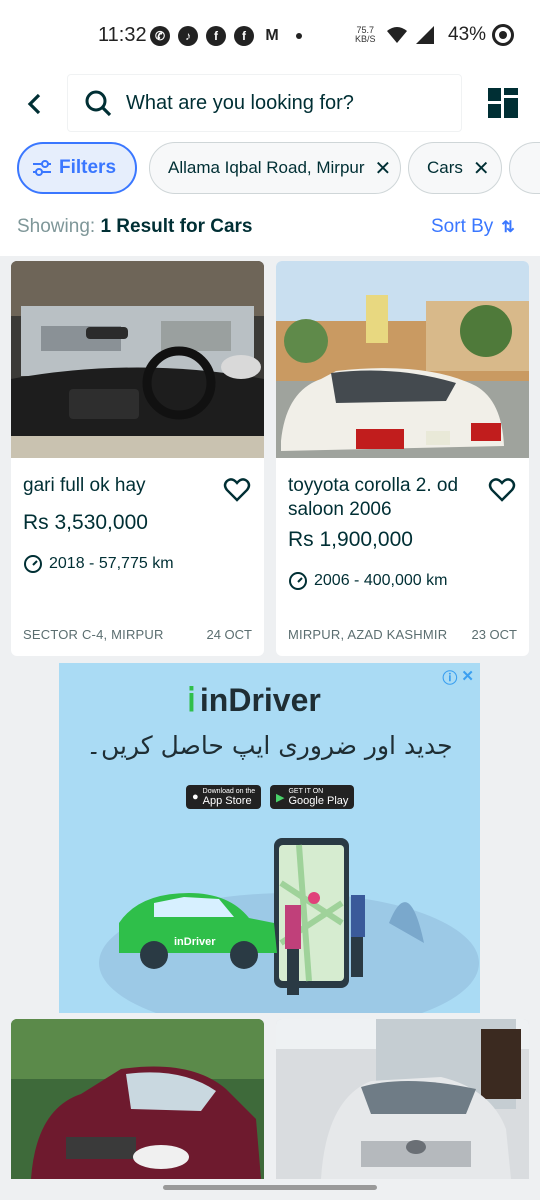  I want to click on showing-value: 1 Result for Cars, so click(176, 226).